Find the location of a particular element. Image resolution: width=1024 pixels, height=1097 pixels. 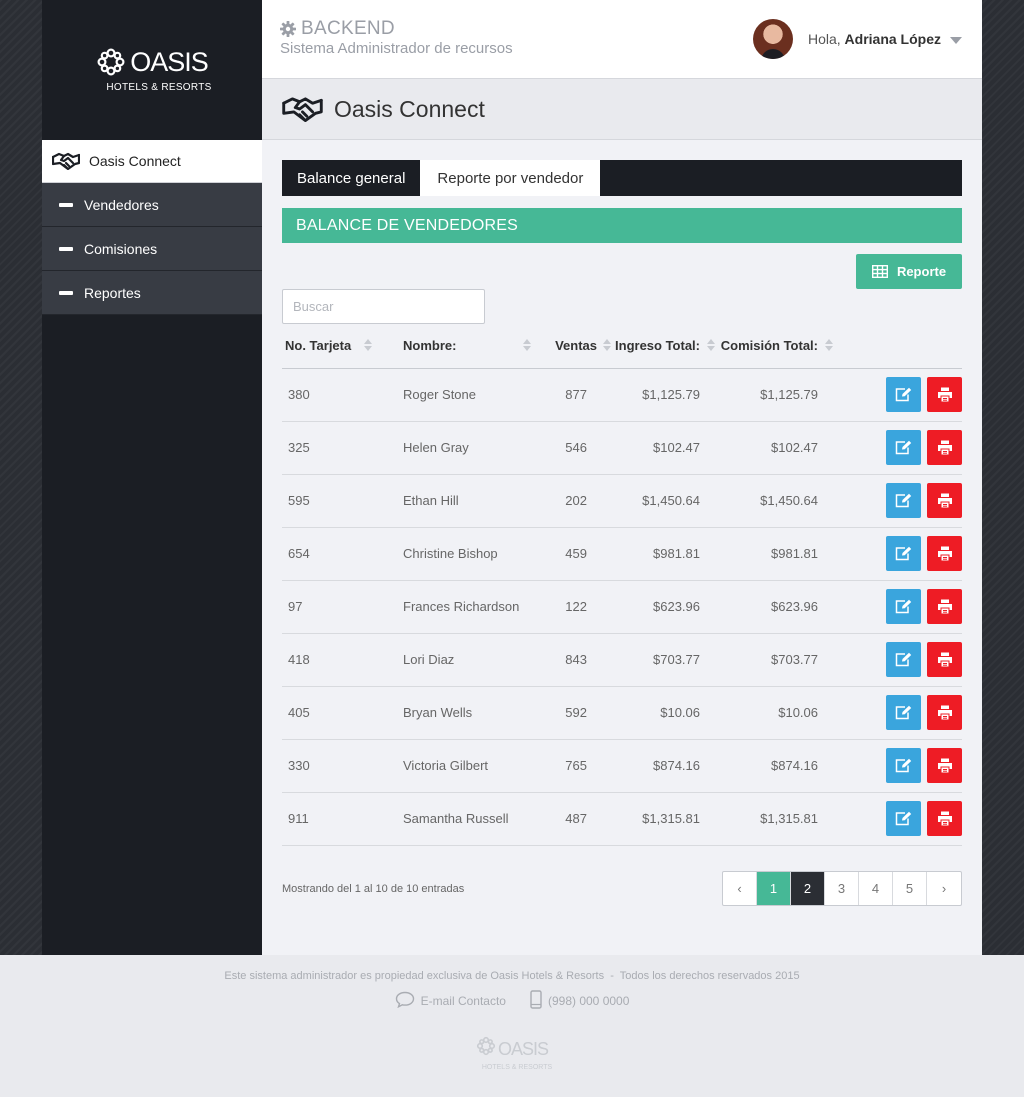

brand-logo: OASIS HOTELS & RESORTS is located at coordinates (152, 70).